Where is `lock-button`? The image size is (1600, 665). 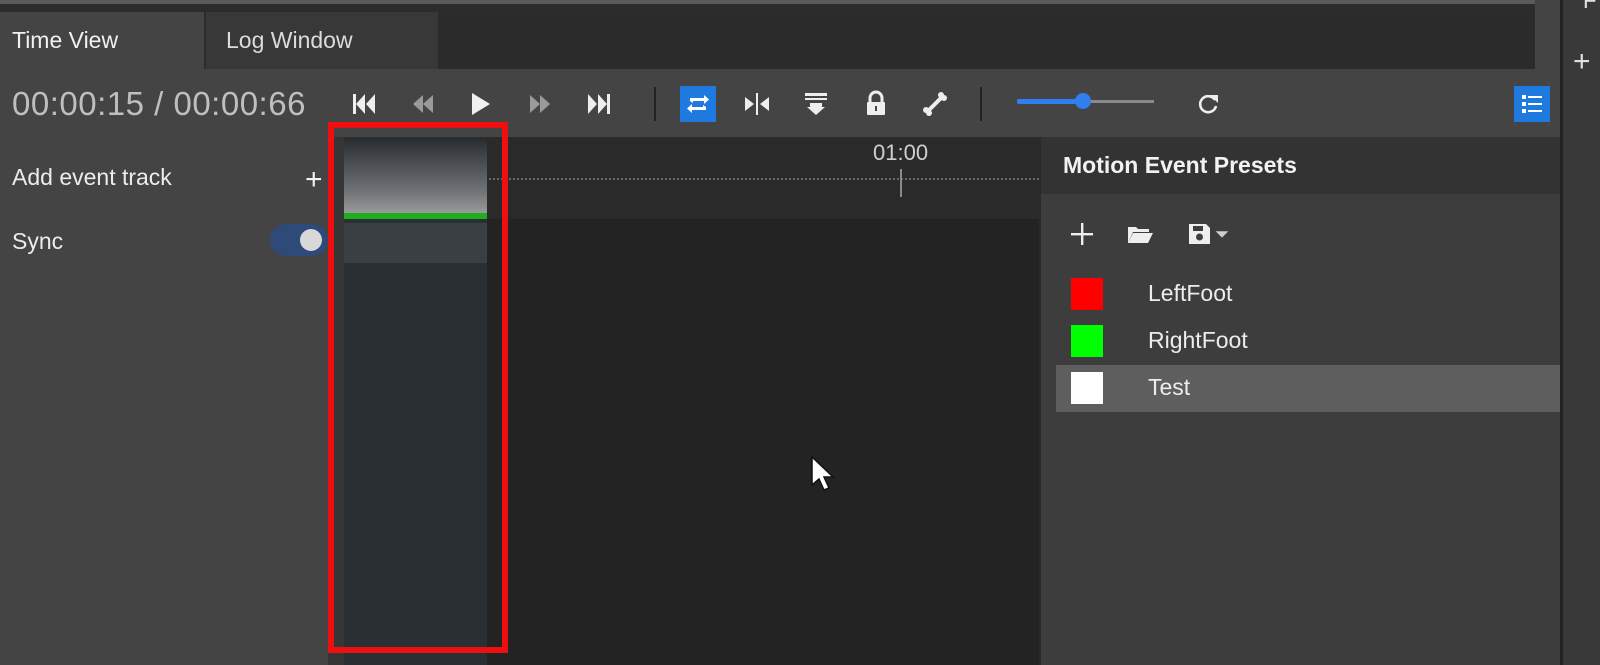 lock-button is located at coordinates (876, 104).